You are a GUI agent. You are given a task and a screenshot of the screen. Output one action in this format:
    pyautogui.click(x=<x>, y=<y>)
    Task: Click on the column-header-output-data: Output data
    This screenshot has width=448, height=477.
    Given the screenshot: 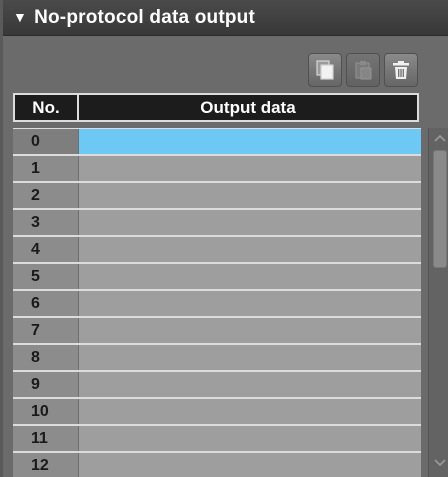 What is the action you would take?
    pyautogui.click(x=248, y=107)
    